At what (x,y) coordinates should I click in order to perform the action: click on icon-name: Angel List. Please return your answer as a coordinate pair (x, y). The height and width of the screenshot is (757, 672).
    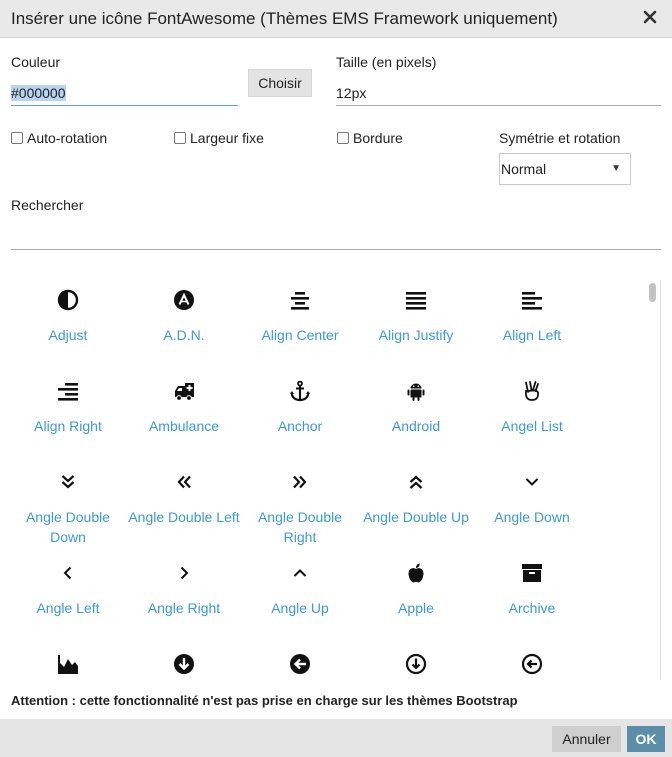
    Looking at the image, I should click on (532, 426).